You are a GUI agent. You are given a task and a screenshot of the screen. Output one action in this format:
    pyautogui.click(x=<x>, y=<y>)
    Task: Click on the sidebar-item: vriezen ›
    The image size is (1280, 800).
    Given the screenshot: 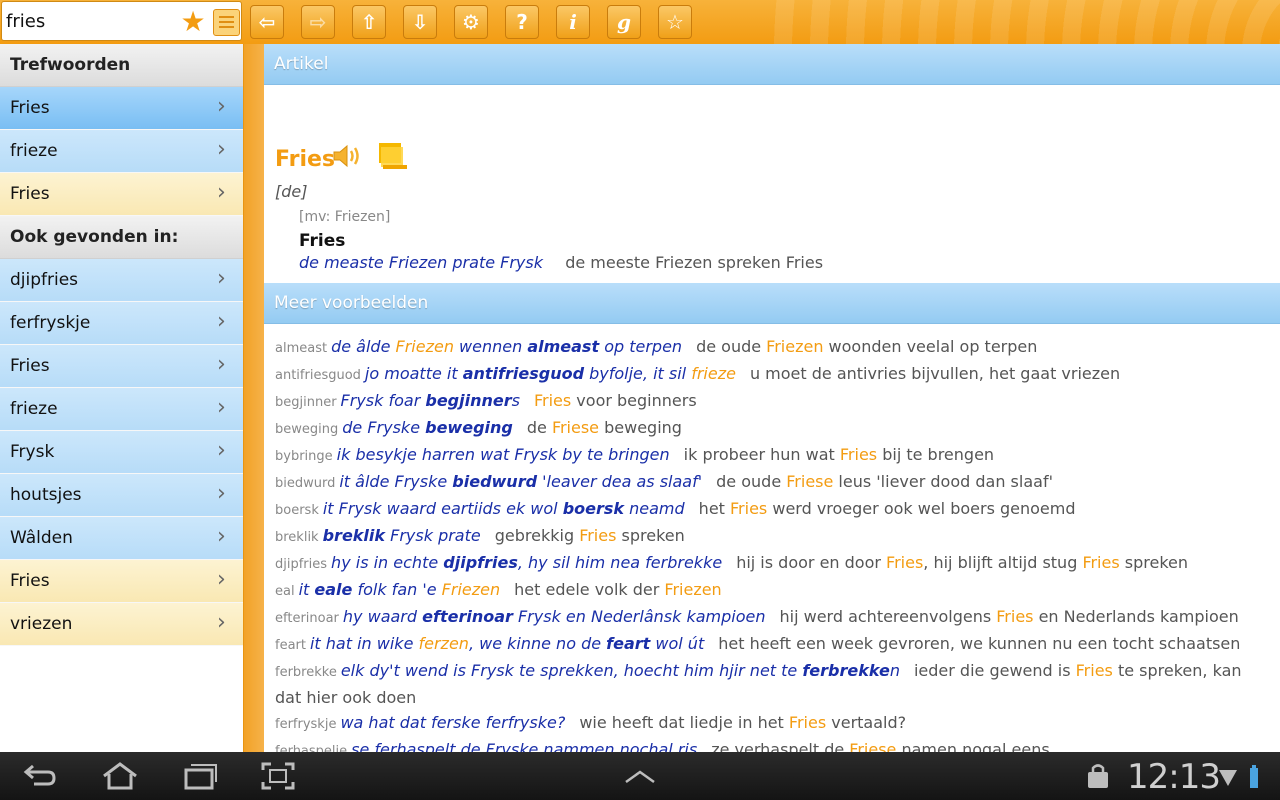 What is the action you would take?
    pyautogui.click(x=121, y=624)
    